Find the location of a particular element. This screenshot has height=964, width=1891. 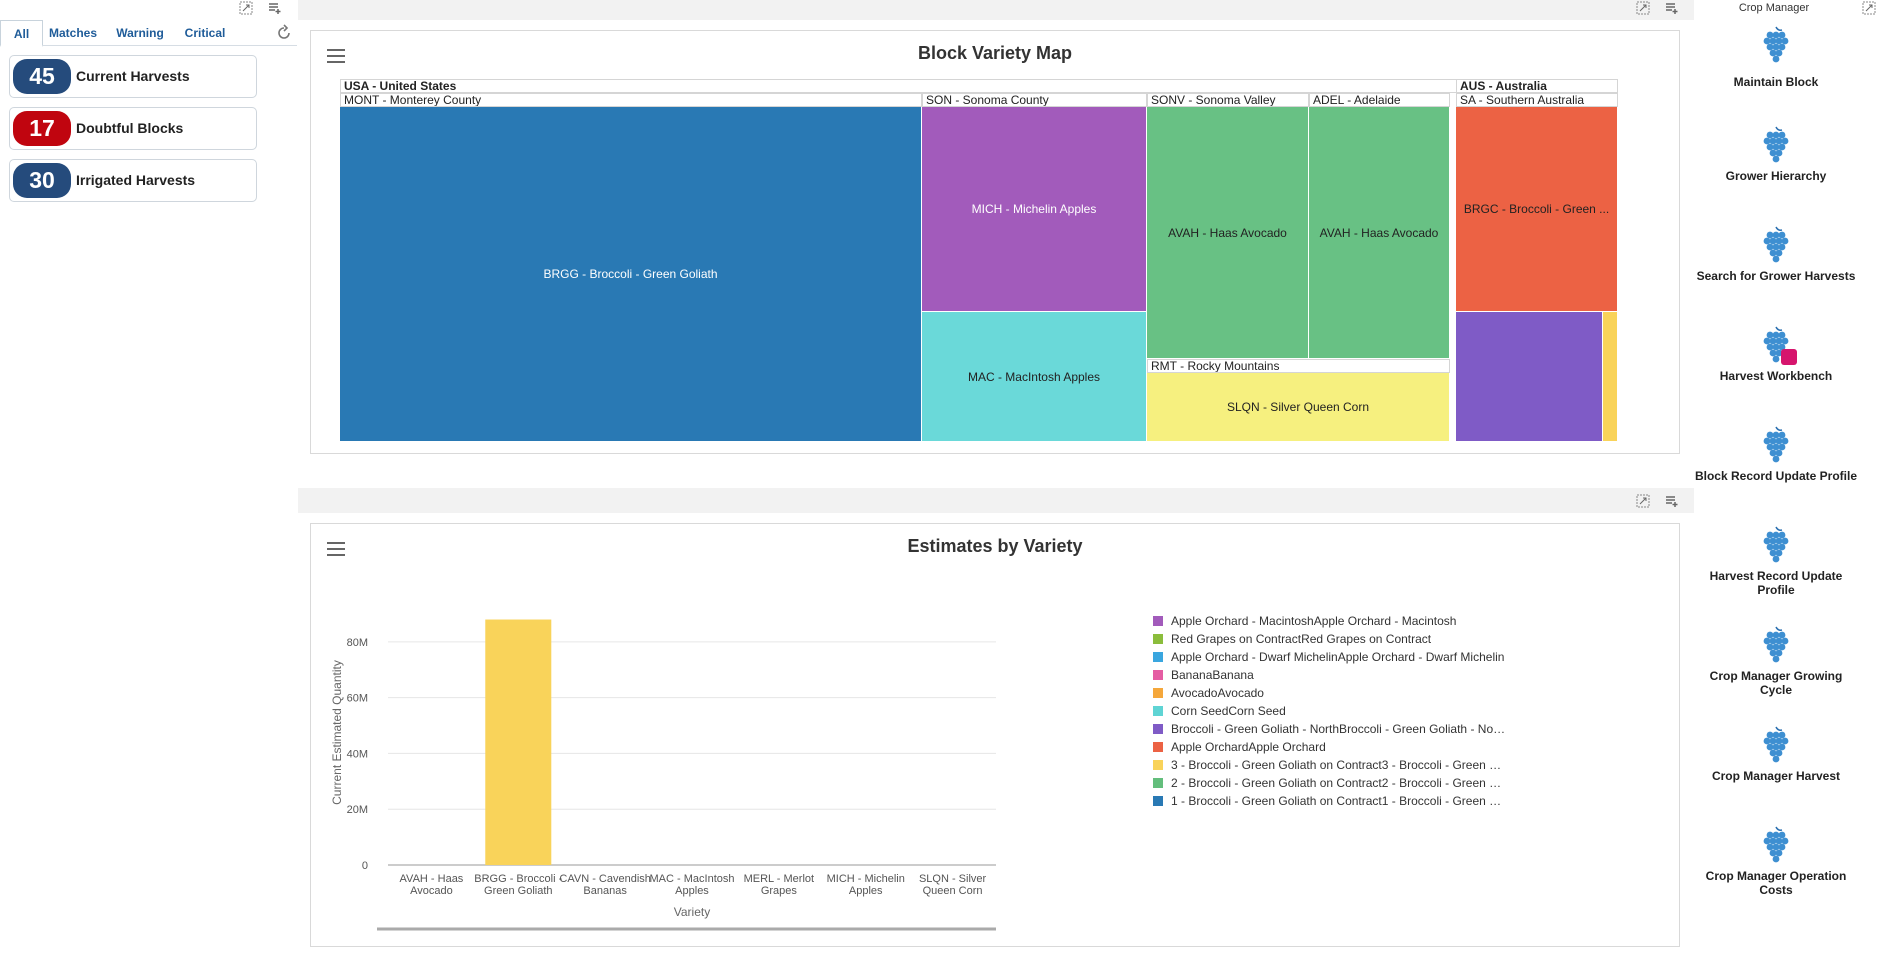

y-tick-label: 40M is located at coordinates (357, 754).